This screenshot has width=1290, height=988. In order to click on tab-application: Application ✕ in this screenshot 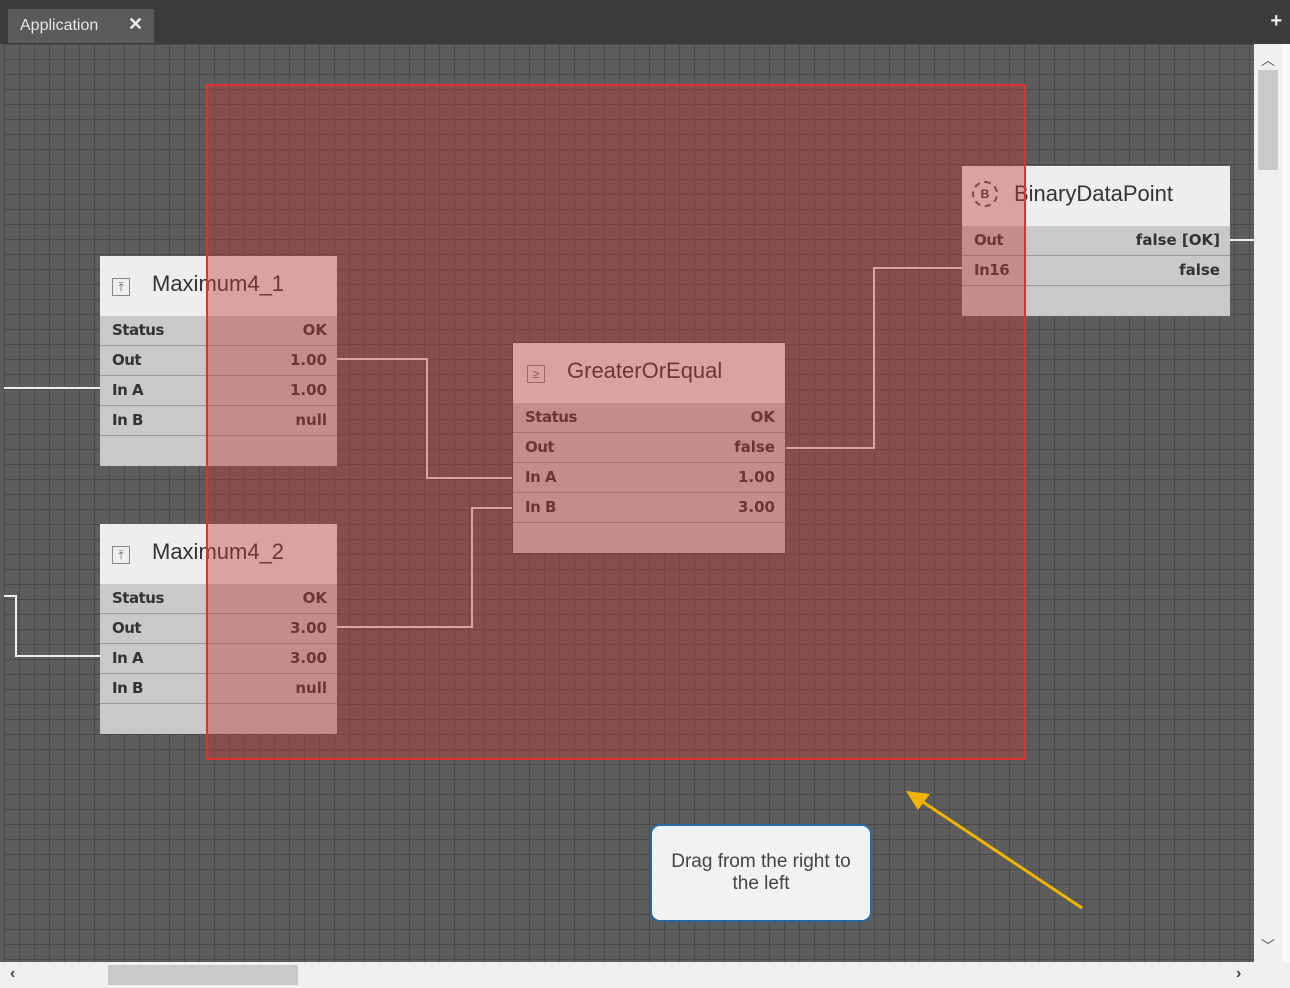, I will do `click(81, 26)`.